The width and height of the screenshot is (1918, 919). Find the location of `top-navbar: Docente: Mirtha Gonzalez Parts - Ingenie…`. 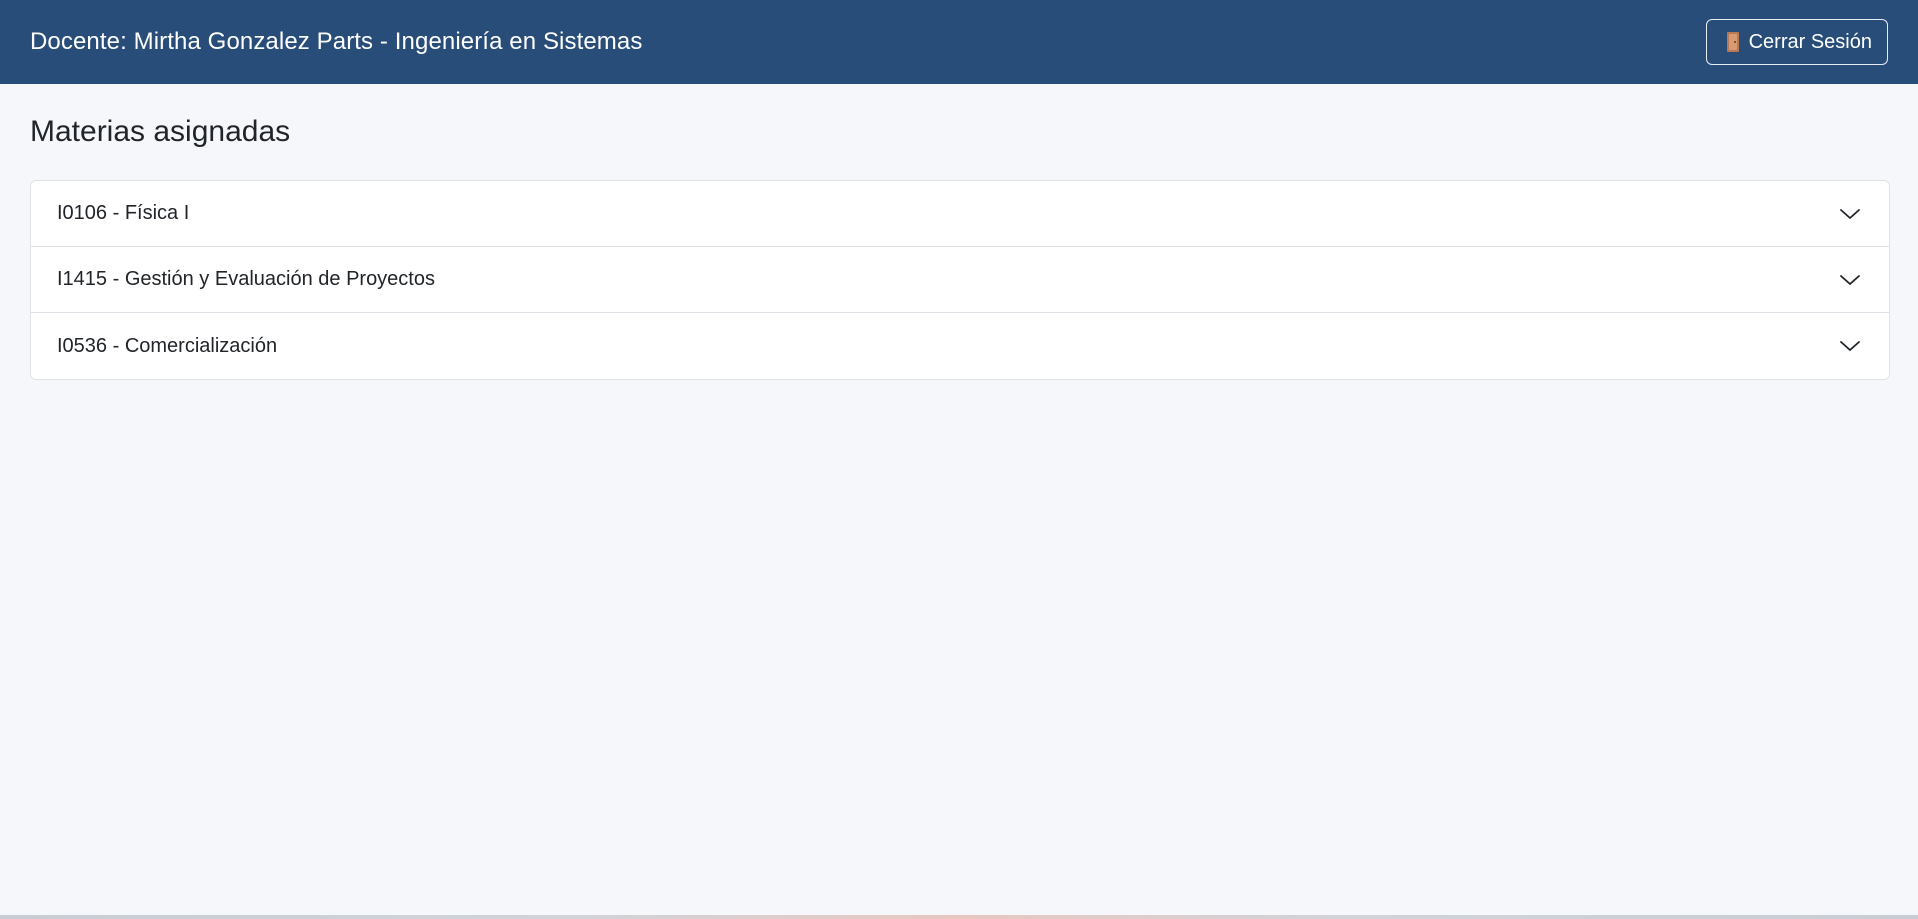

top-navbar: Docente: Mirtha Gonzalez Parts - Ingenie… is located at coordinates (959, 42).